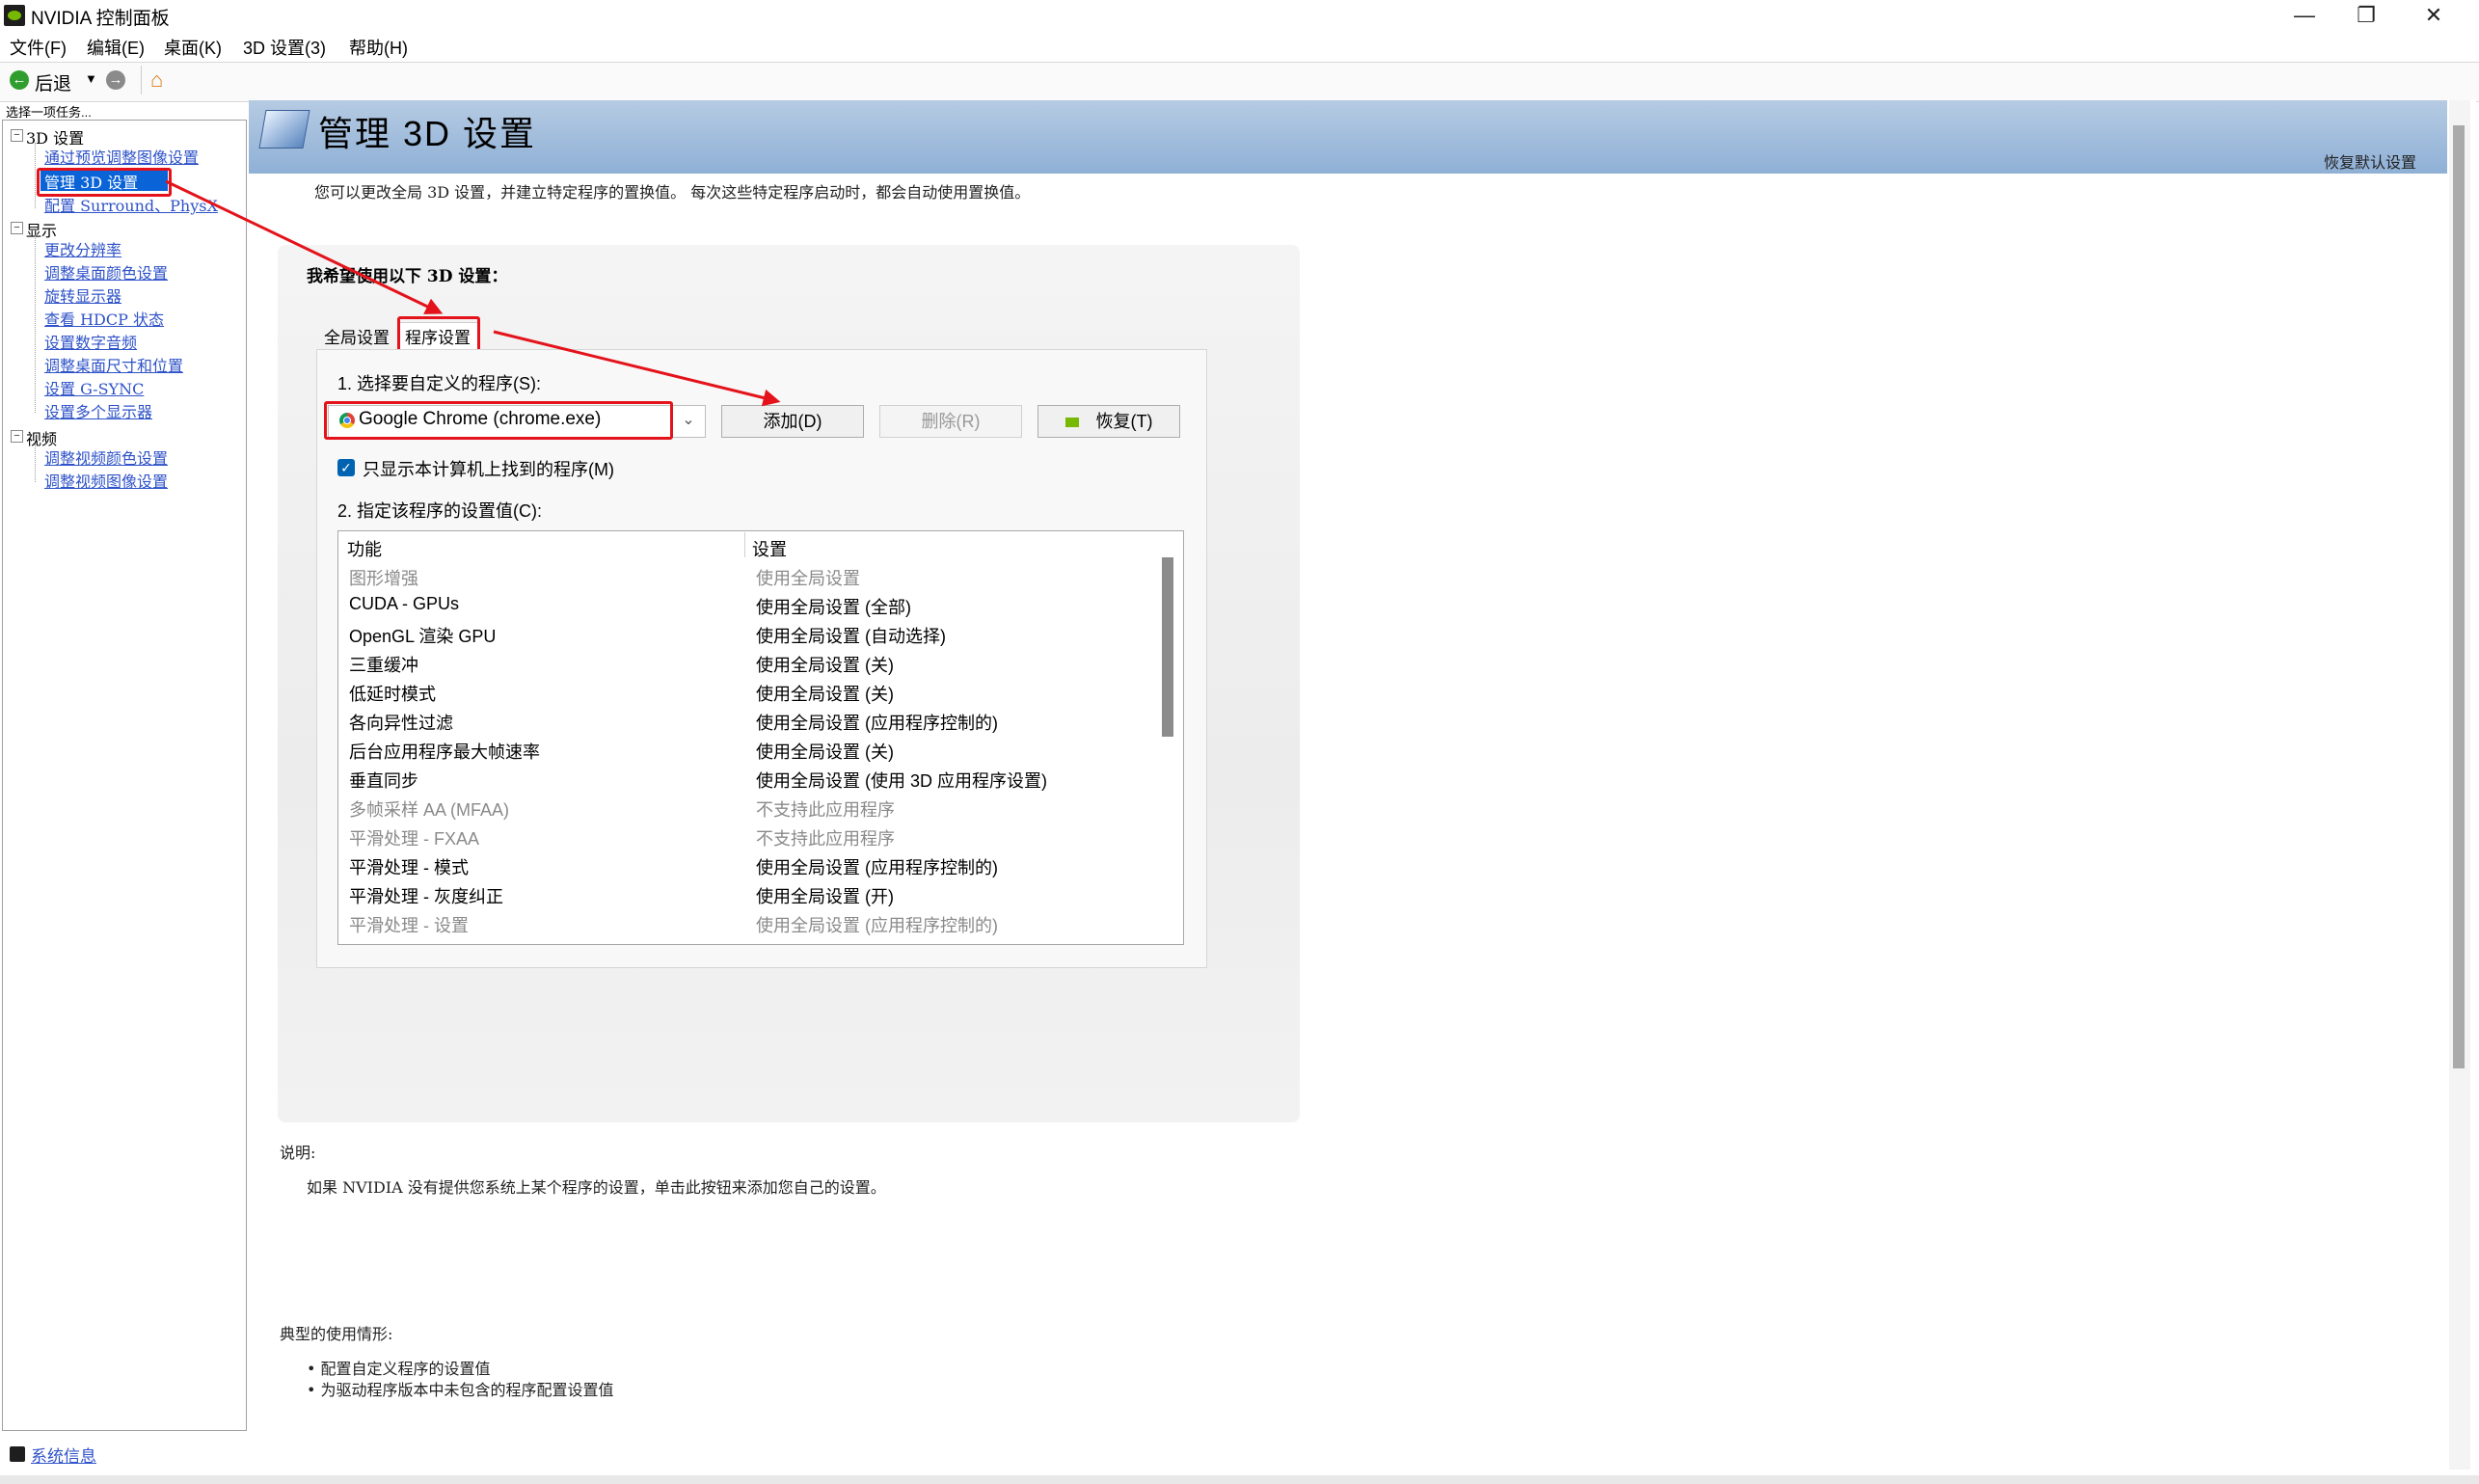 This screenshot has width=2479, height=1484. I want to click on annotation-arrows, so click(473, 293).